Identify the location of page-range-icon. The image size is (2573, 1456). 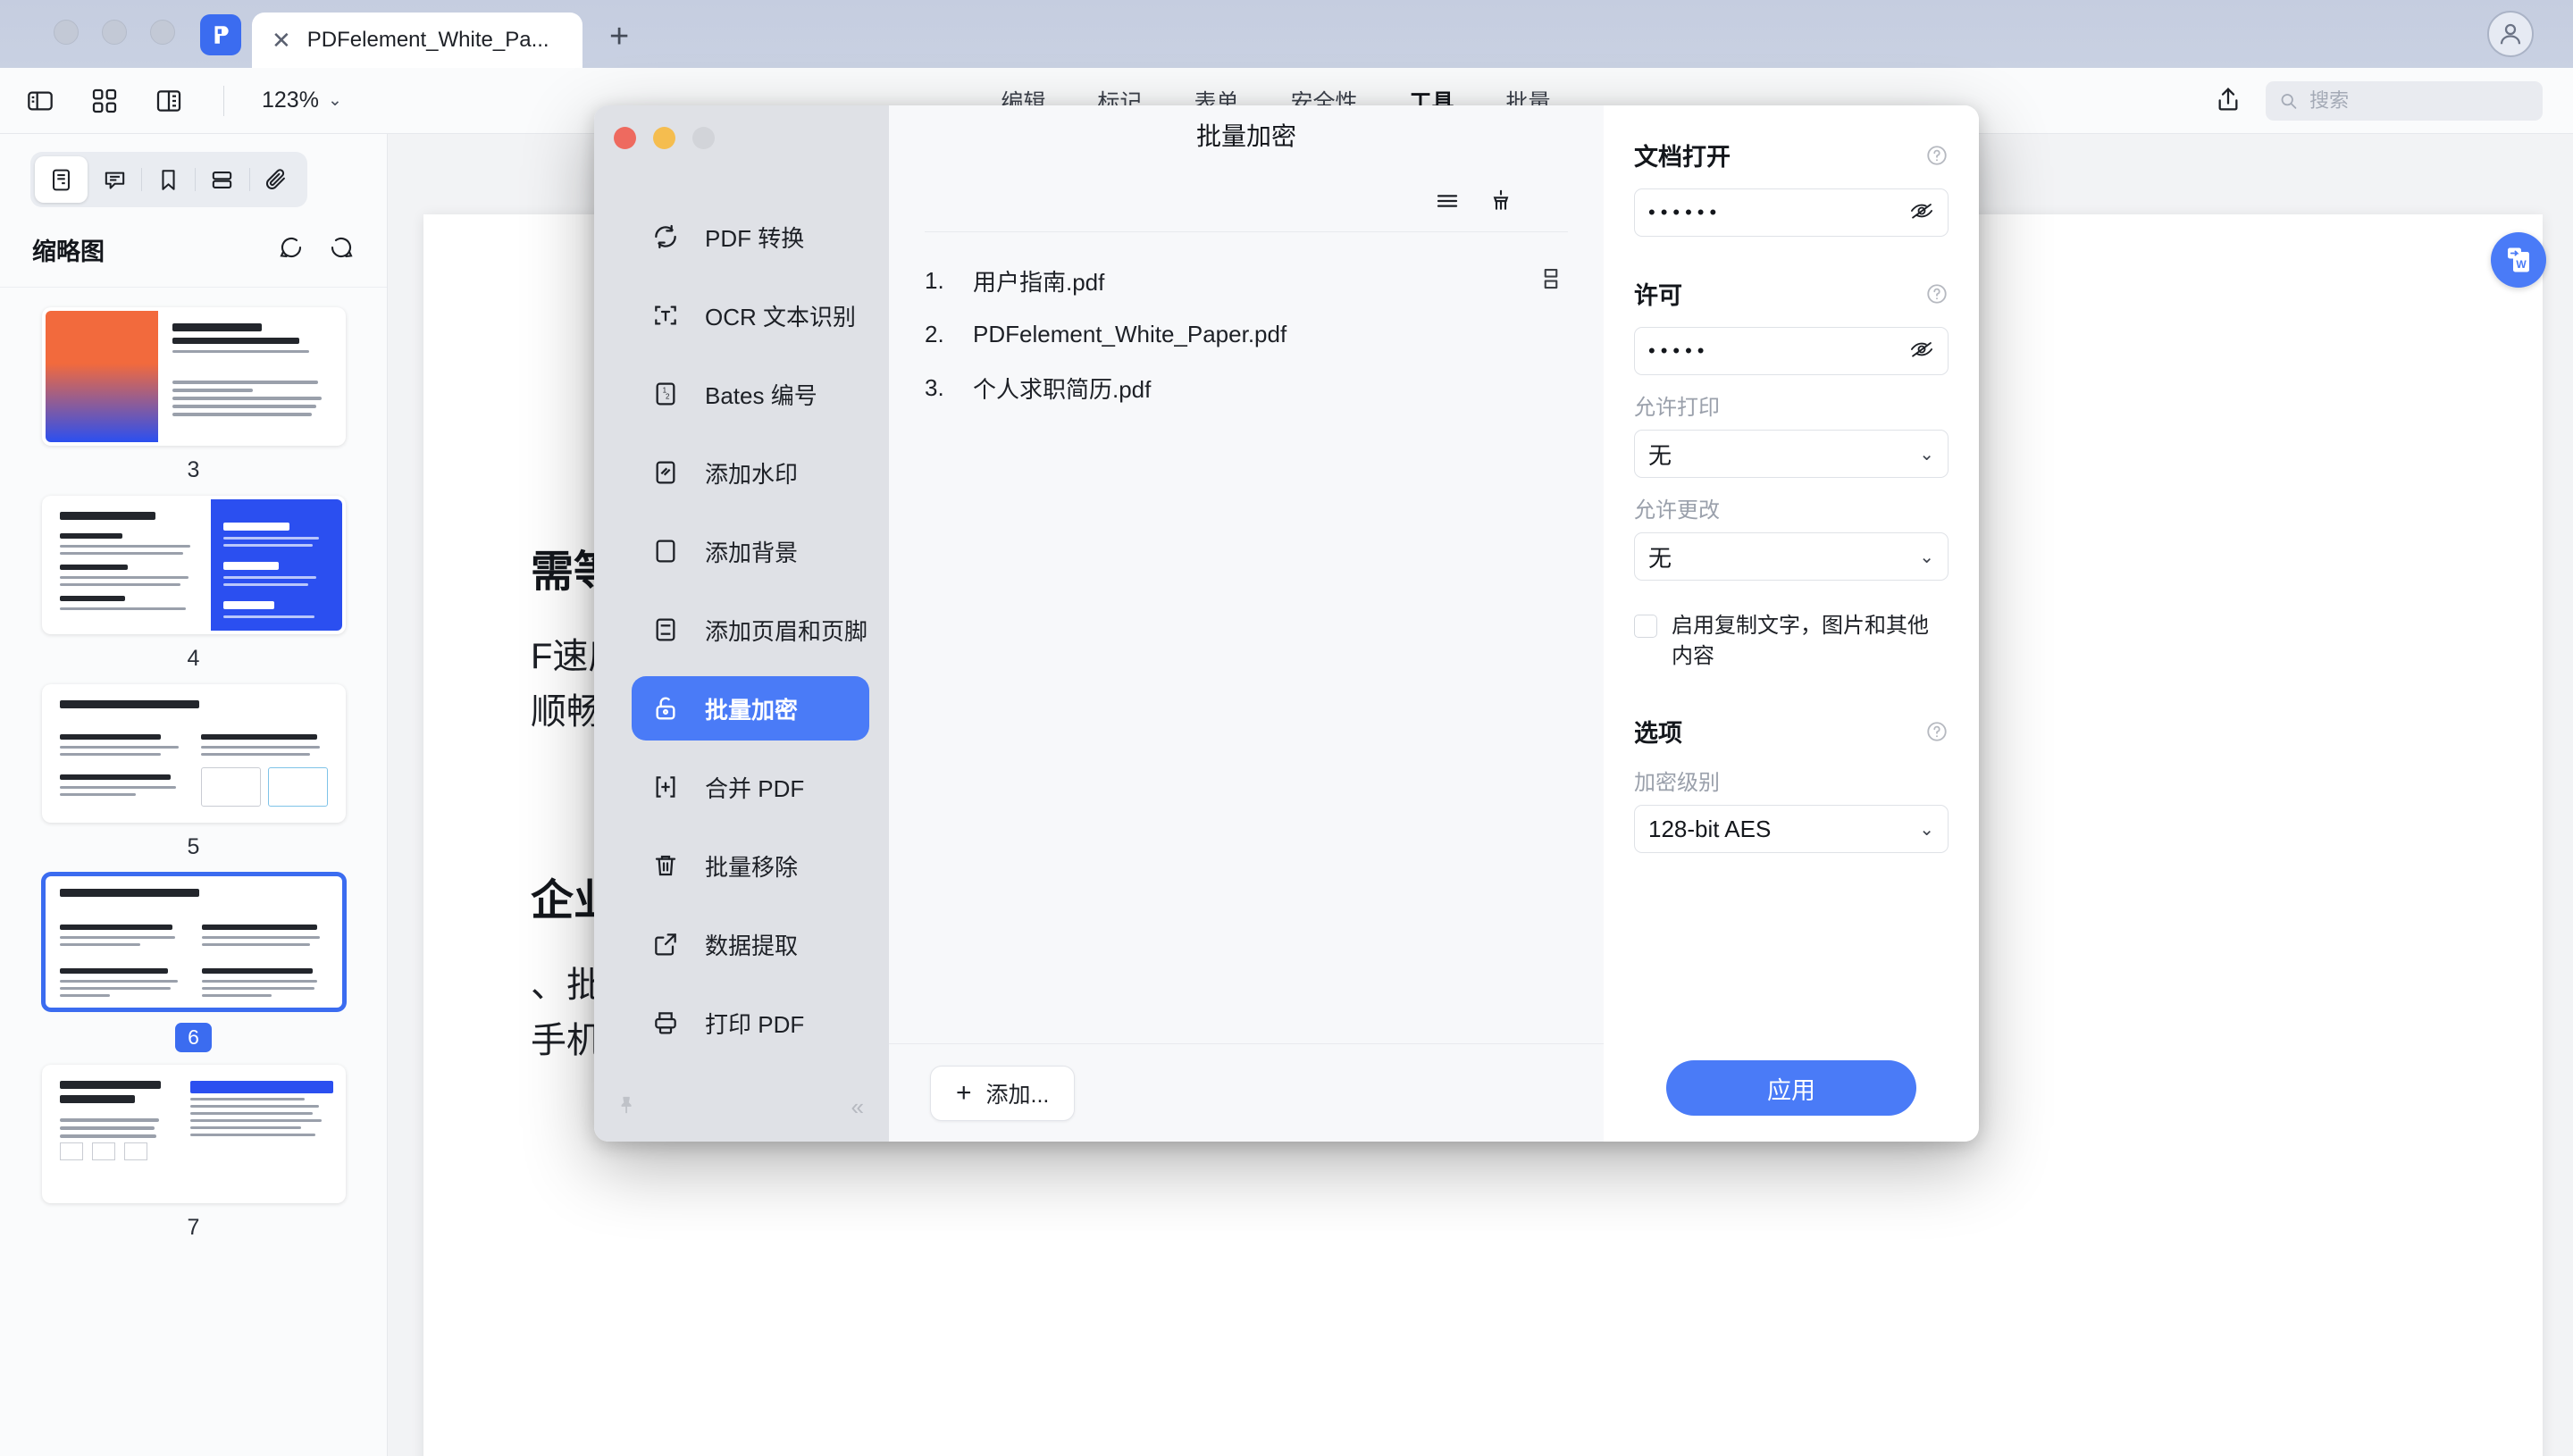
(1553, 280).